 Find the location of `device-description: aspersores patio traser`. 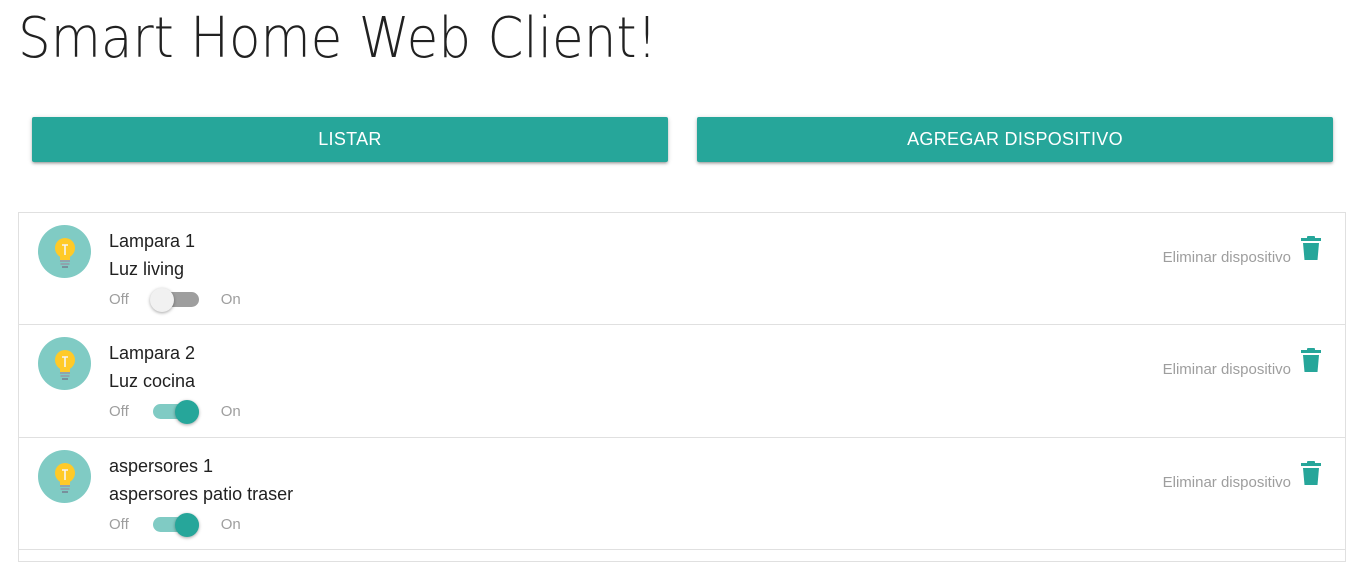

device-description: aspersores patio traser is located at coordinates (201, 494).